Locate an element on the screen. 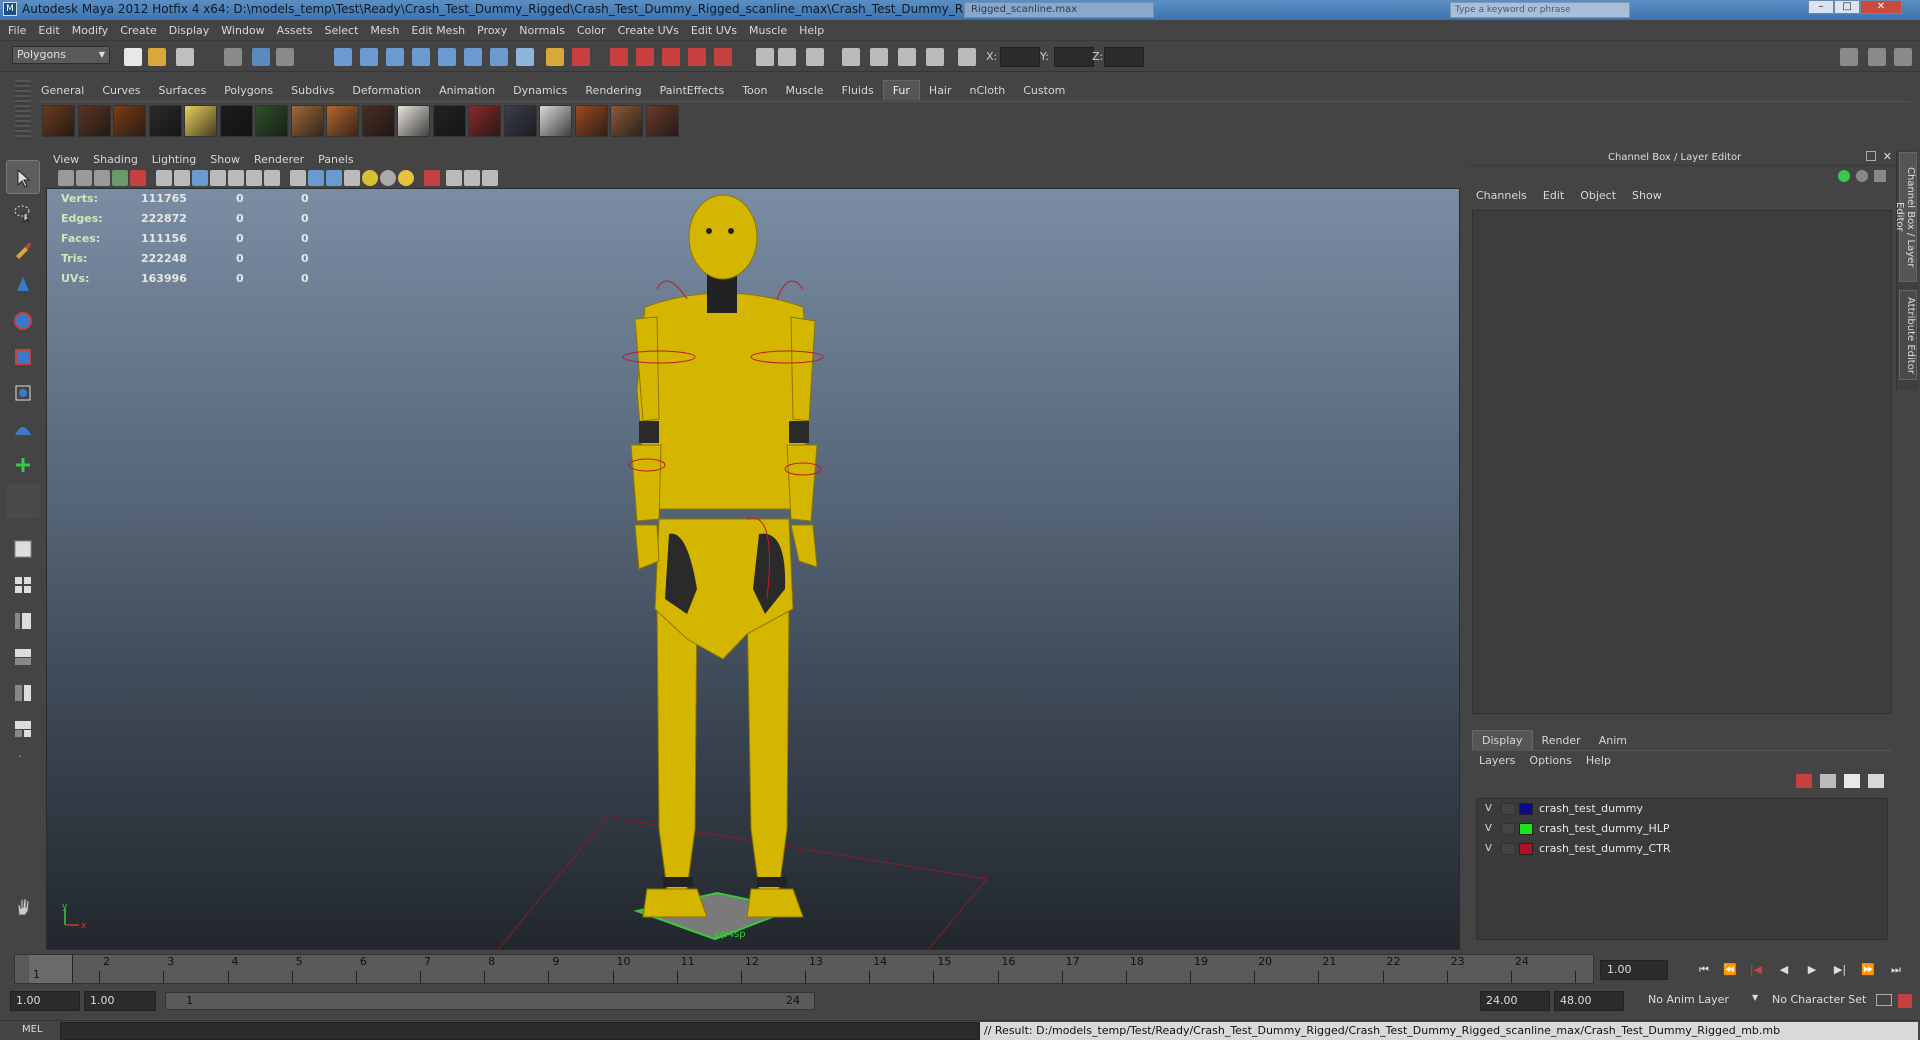 Image resolution: width=1920 pixels, height=1040 pixels. xray-icon is located at coordinates (454, 178).